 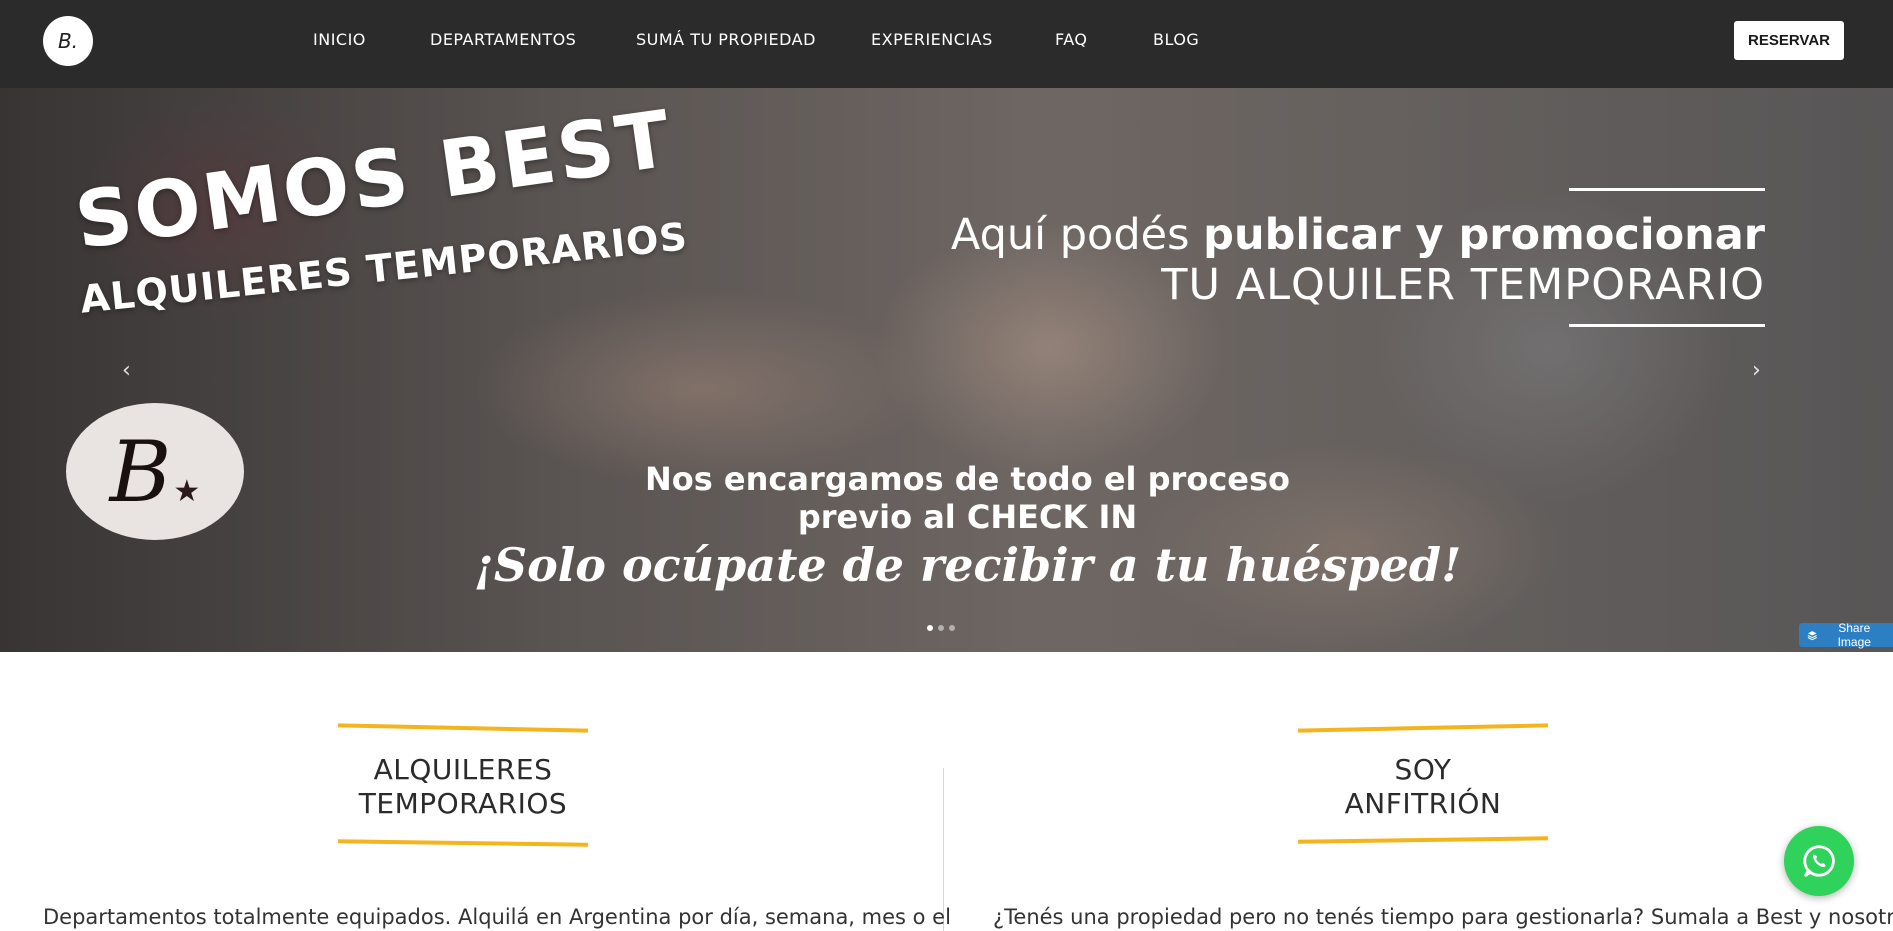 I want to click on promo-bold: publicar y promocionar, so click(x=1484, y=235).